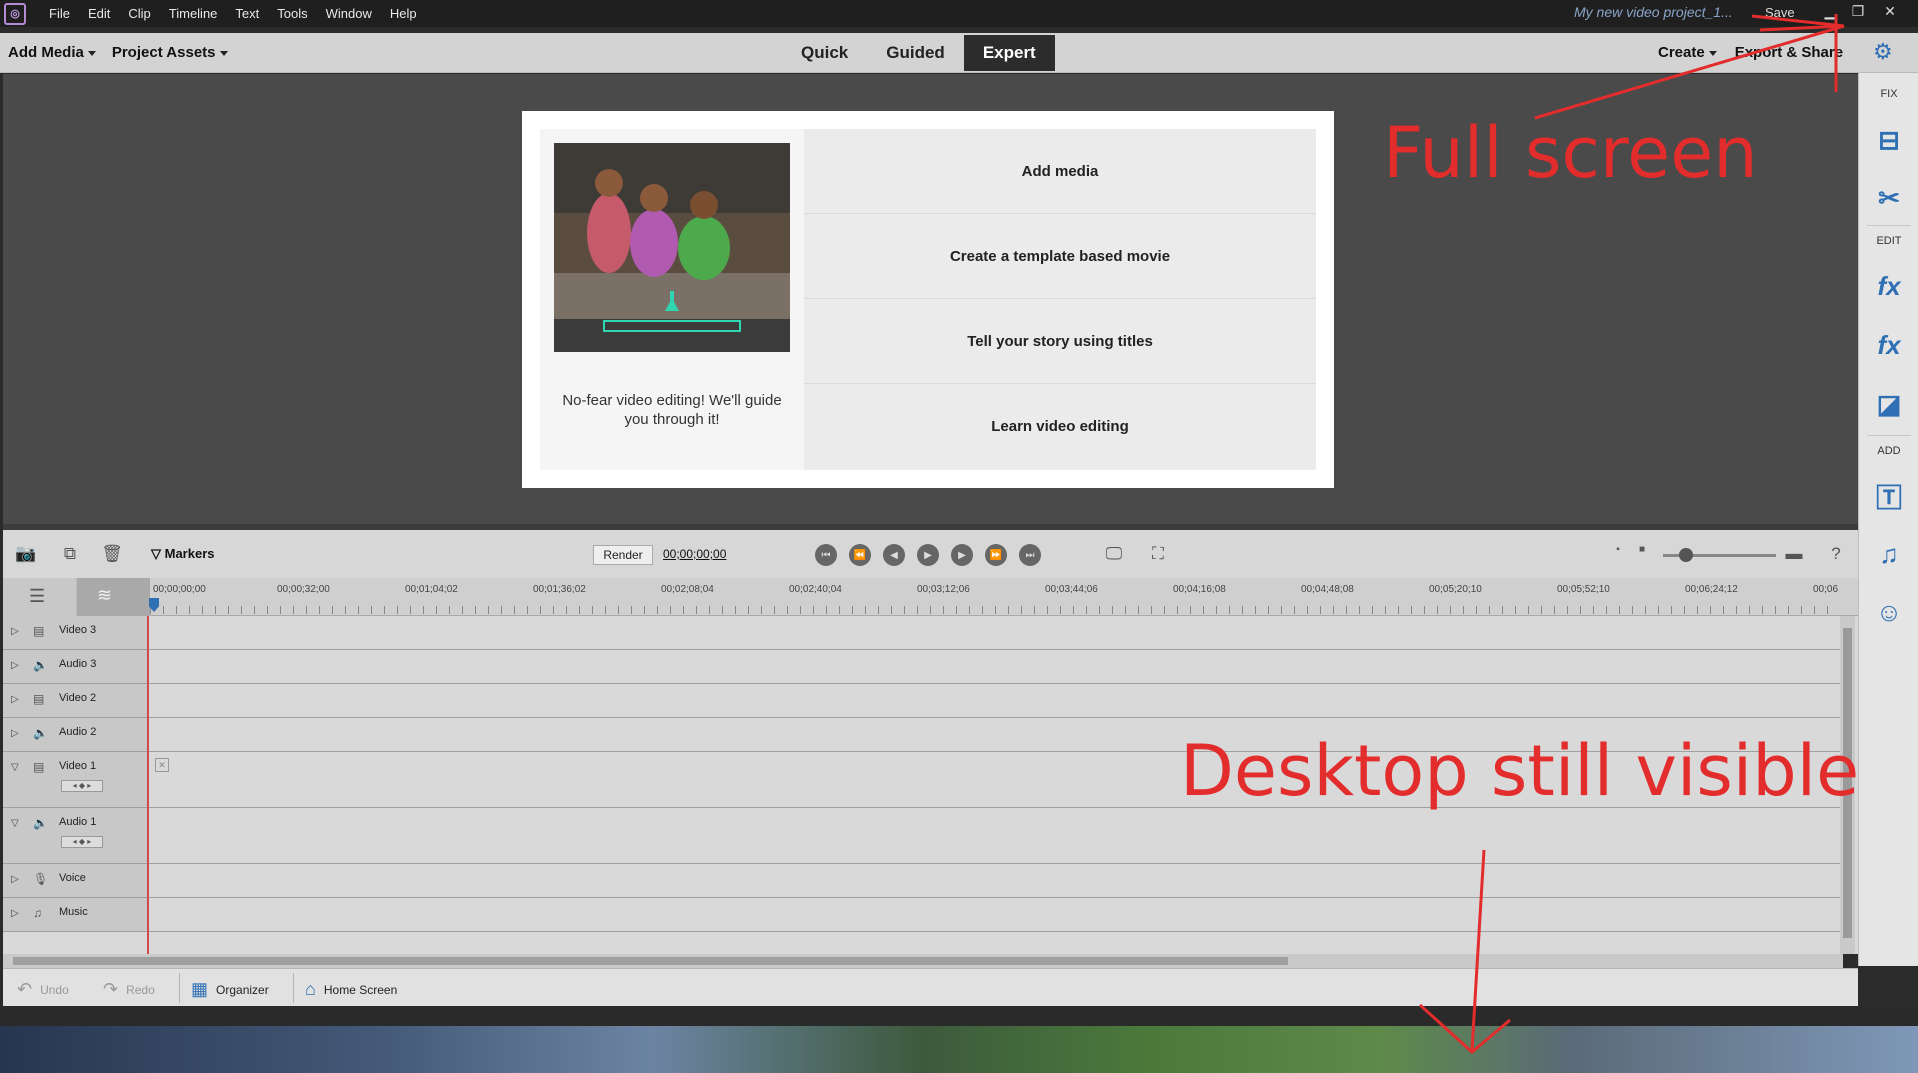  What do you see at coordinates (1060, 341) in the screenshot?
I see `story-titles-option: Tell your story using titles` at bounding box center [1060, 341].